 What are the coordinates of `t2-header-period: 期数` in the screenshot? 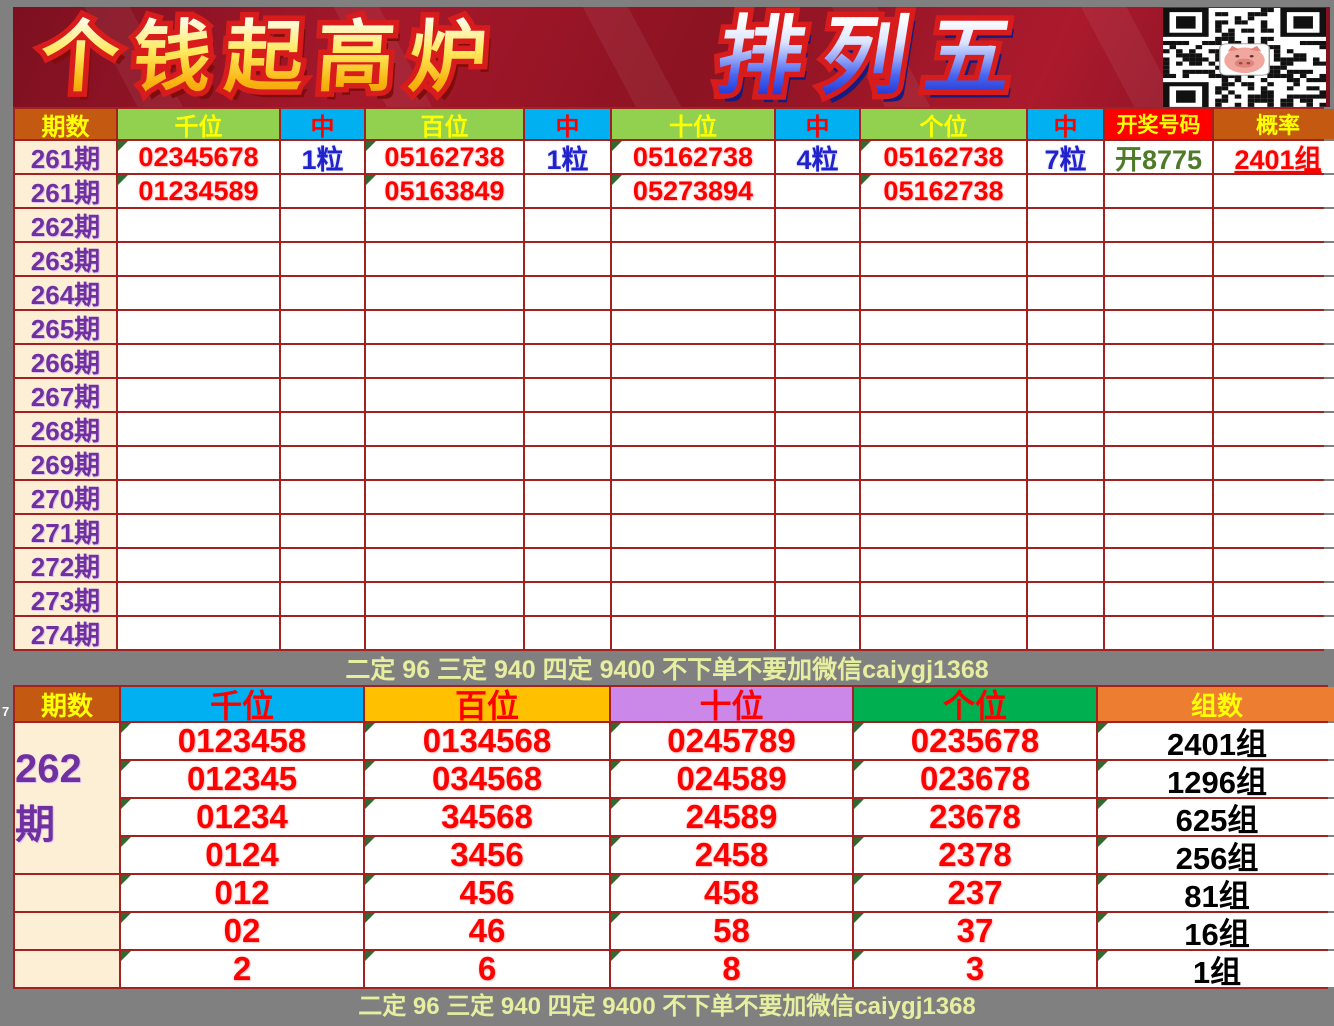 It's located at (67, 704).